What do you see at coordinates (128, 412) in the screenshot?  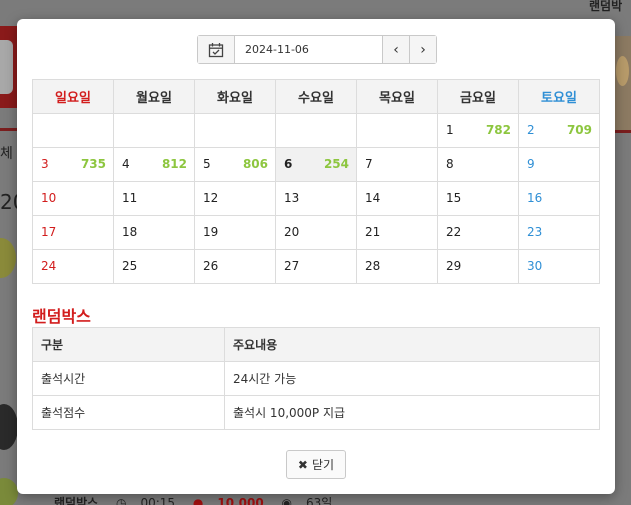 I see `info-cell: 출석점수` at bounding box center [128, 412].